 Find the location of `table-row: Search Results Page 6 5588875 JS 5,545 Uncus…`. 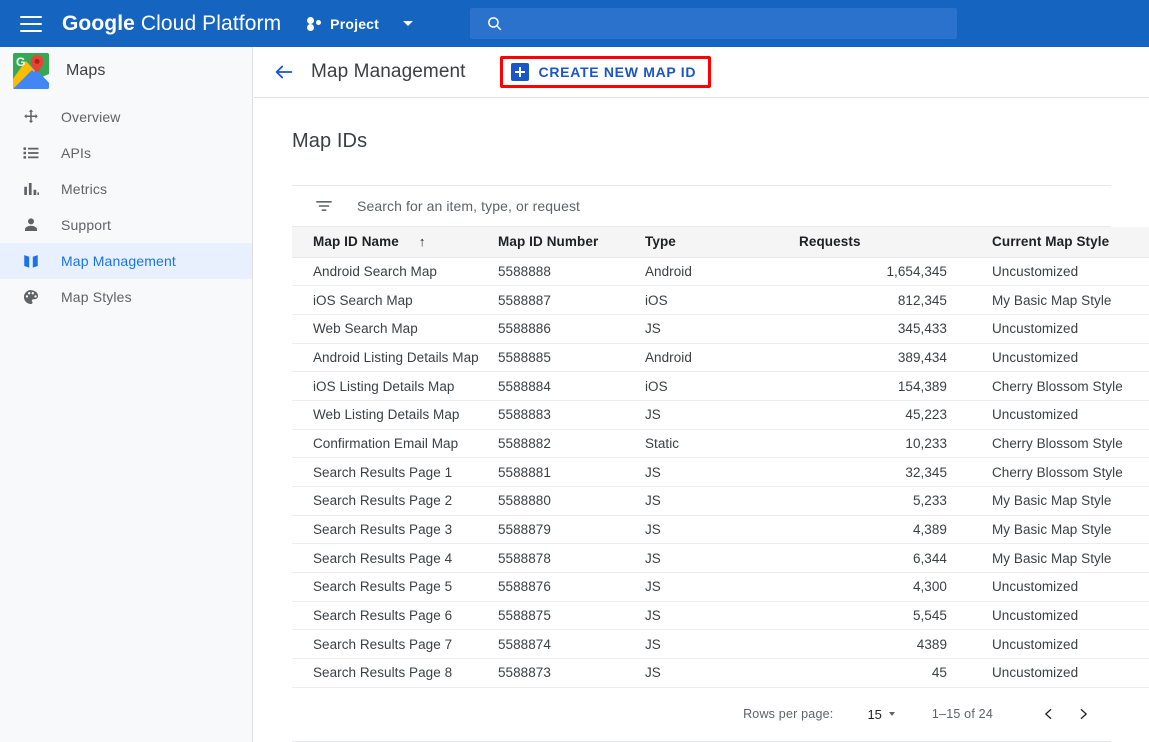

table-row: Search Results Page 6 5588875 JS 5,545 Uncus… is located at coordinates (720, 616).